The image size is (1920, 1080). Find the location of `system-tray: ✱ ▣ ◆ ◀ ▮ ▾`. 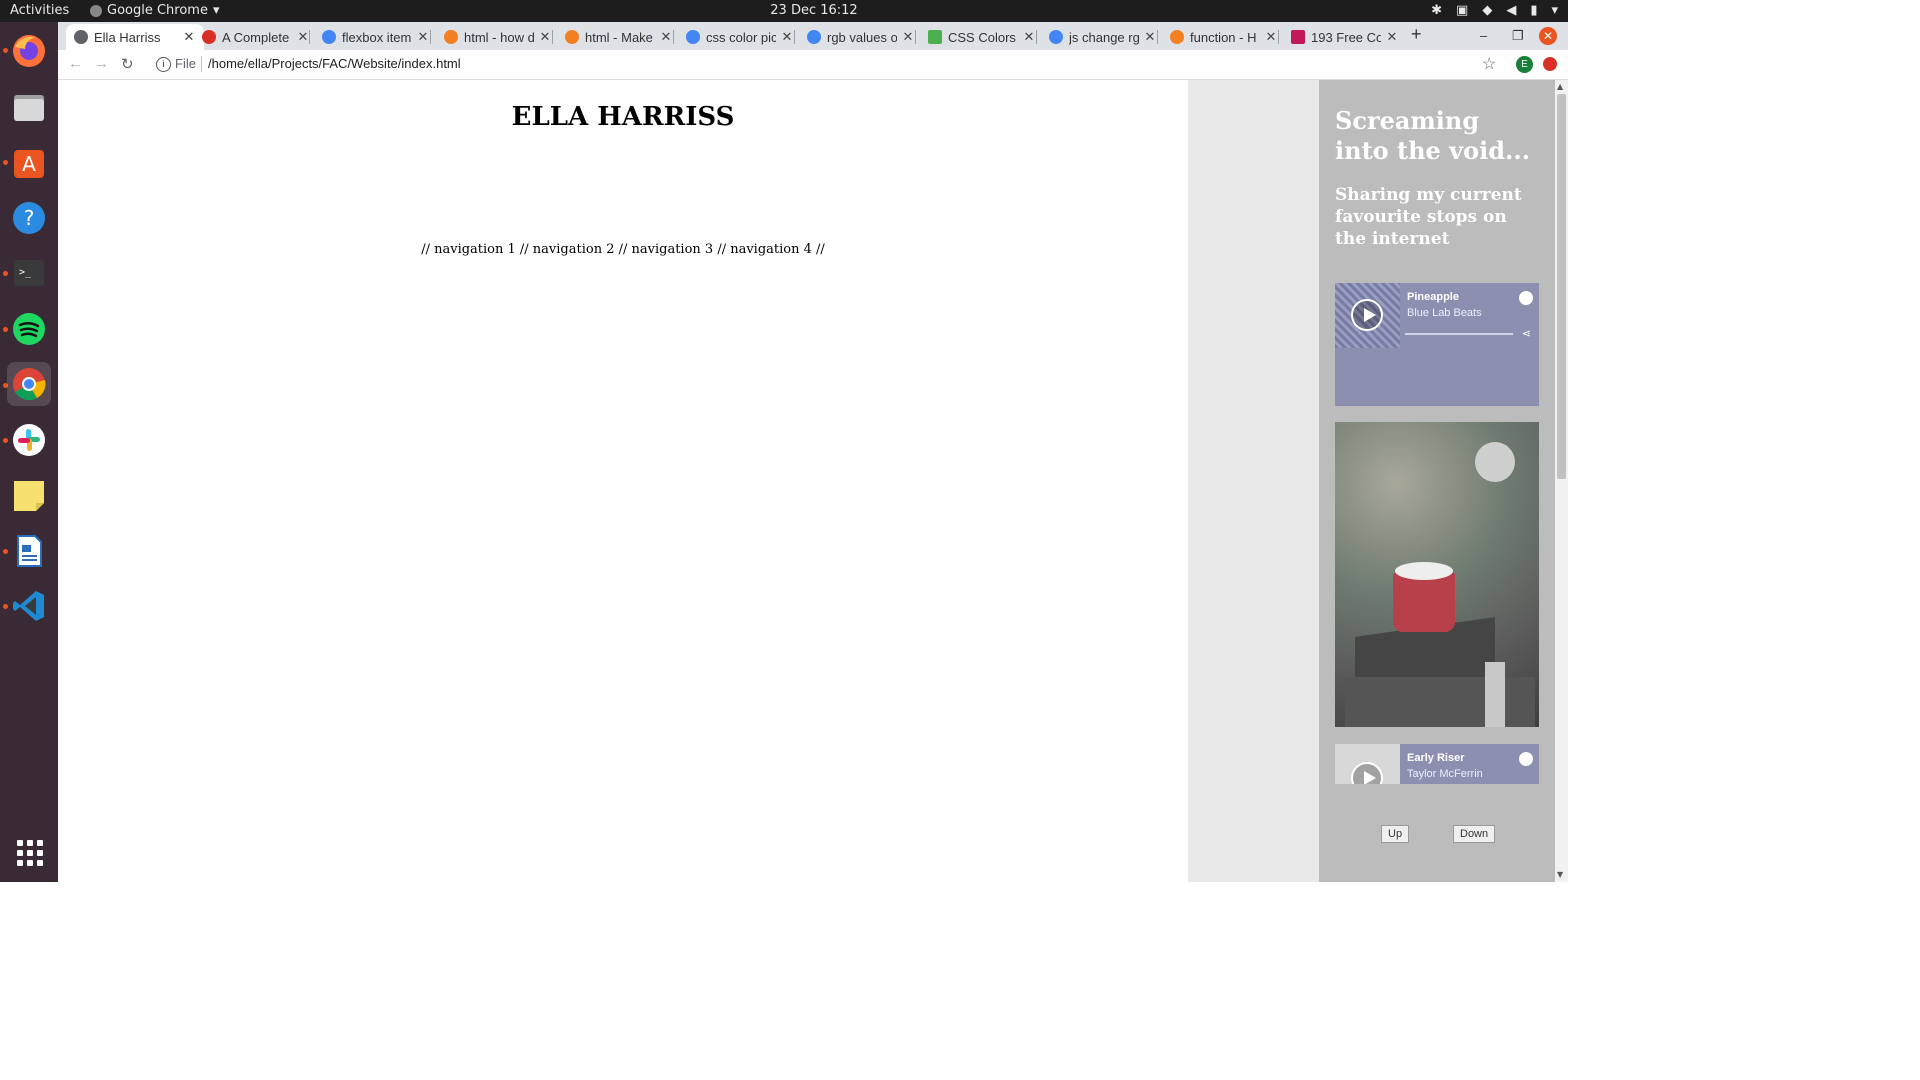

system-tray: ✱ ▣ ◆ ◀ ▮ ▾ is located at coordinates (1494, 10).